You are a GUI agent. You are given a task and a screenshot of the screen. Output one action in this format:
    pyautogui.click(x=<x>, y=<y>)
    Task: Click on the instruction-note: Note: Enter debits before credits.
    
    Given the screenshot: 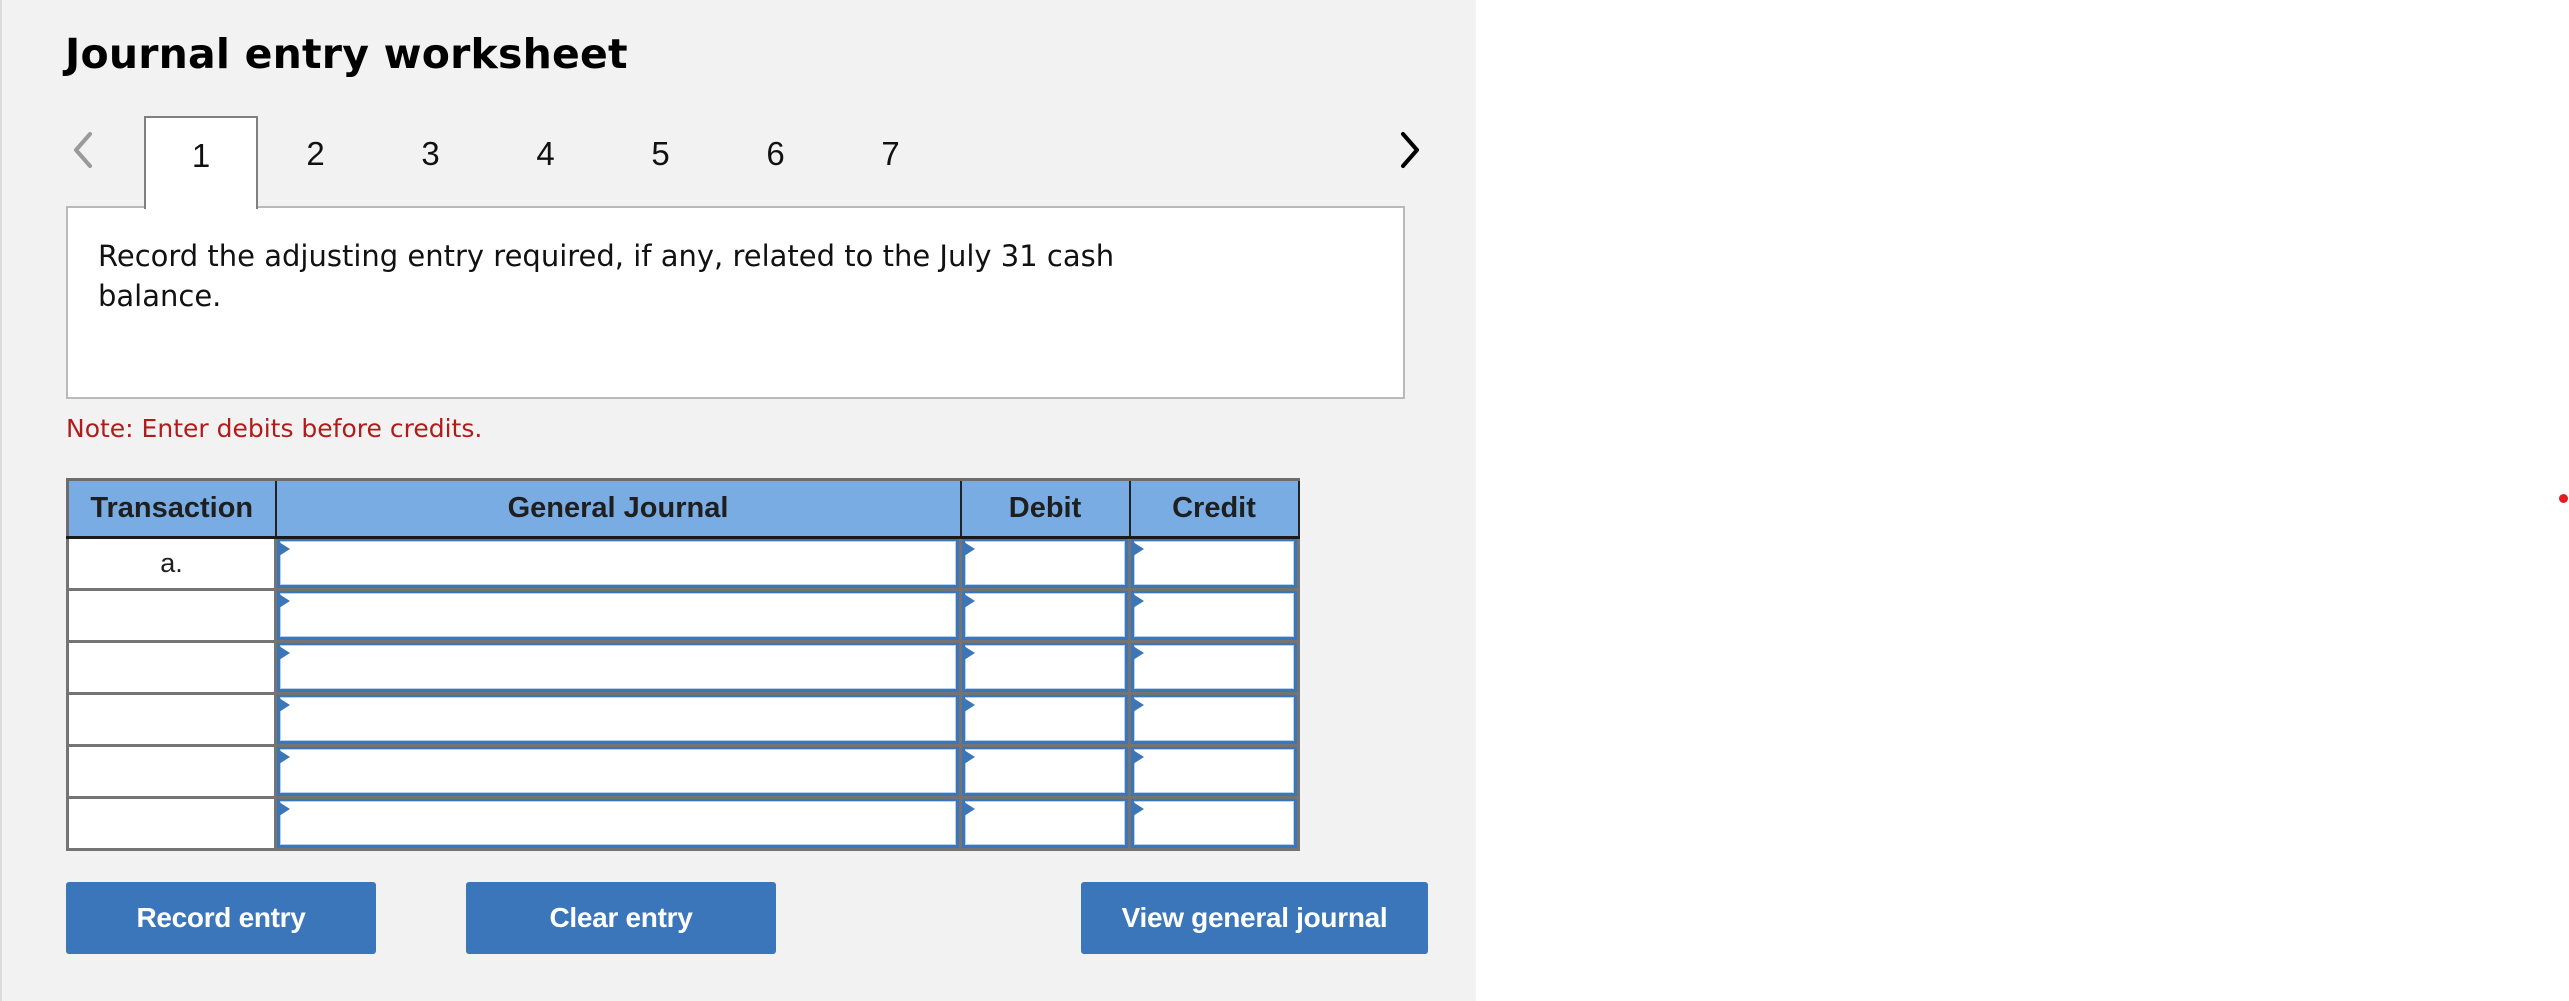 What is the action you would take?
    pyautogui.click(x=274, y=428)
    